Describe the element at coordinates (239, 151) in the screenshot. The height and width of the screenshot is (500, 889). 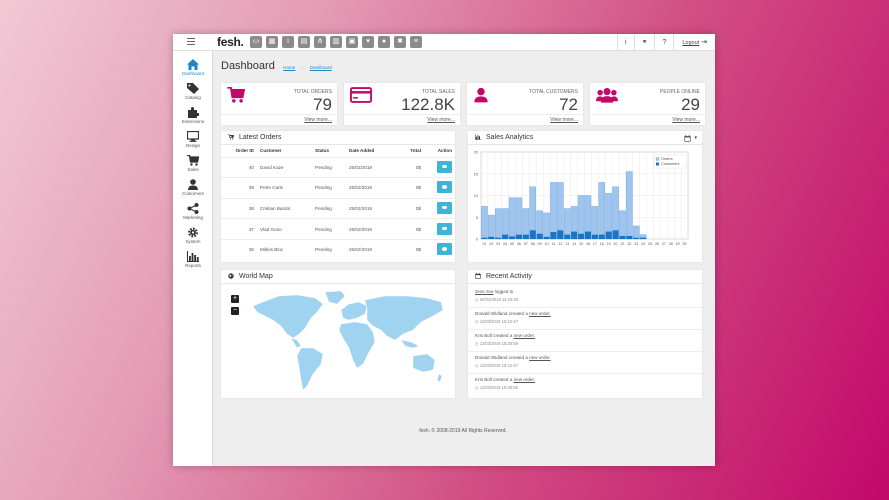
I see `column-header: Order ID` at that location.